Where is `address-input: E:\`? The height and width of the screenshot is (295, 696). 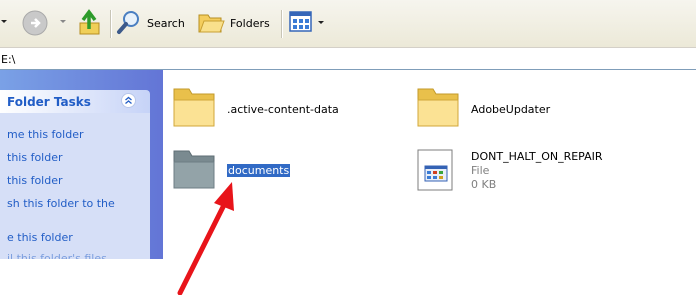 address-input: E:\ is located at coordinates (8, 59).